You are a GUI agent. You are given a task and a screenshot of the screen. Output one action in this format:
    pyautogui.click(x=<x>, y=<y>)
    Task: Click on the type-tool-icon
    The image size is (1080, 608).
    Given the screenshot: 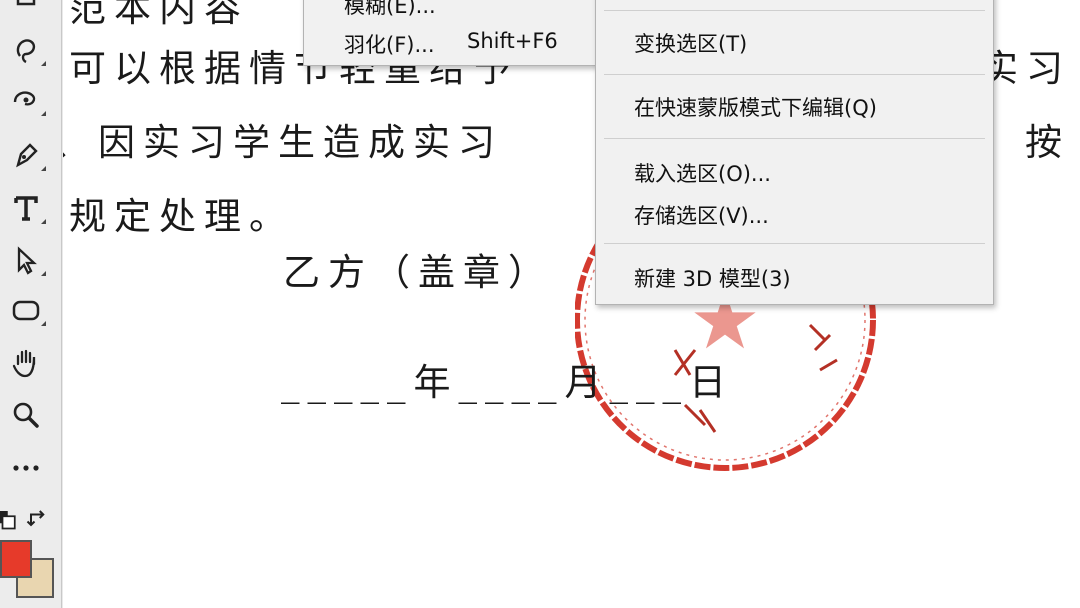 What is the action you would take?
    pyautogui.click(x=26, y=208)
    